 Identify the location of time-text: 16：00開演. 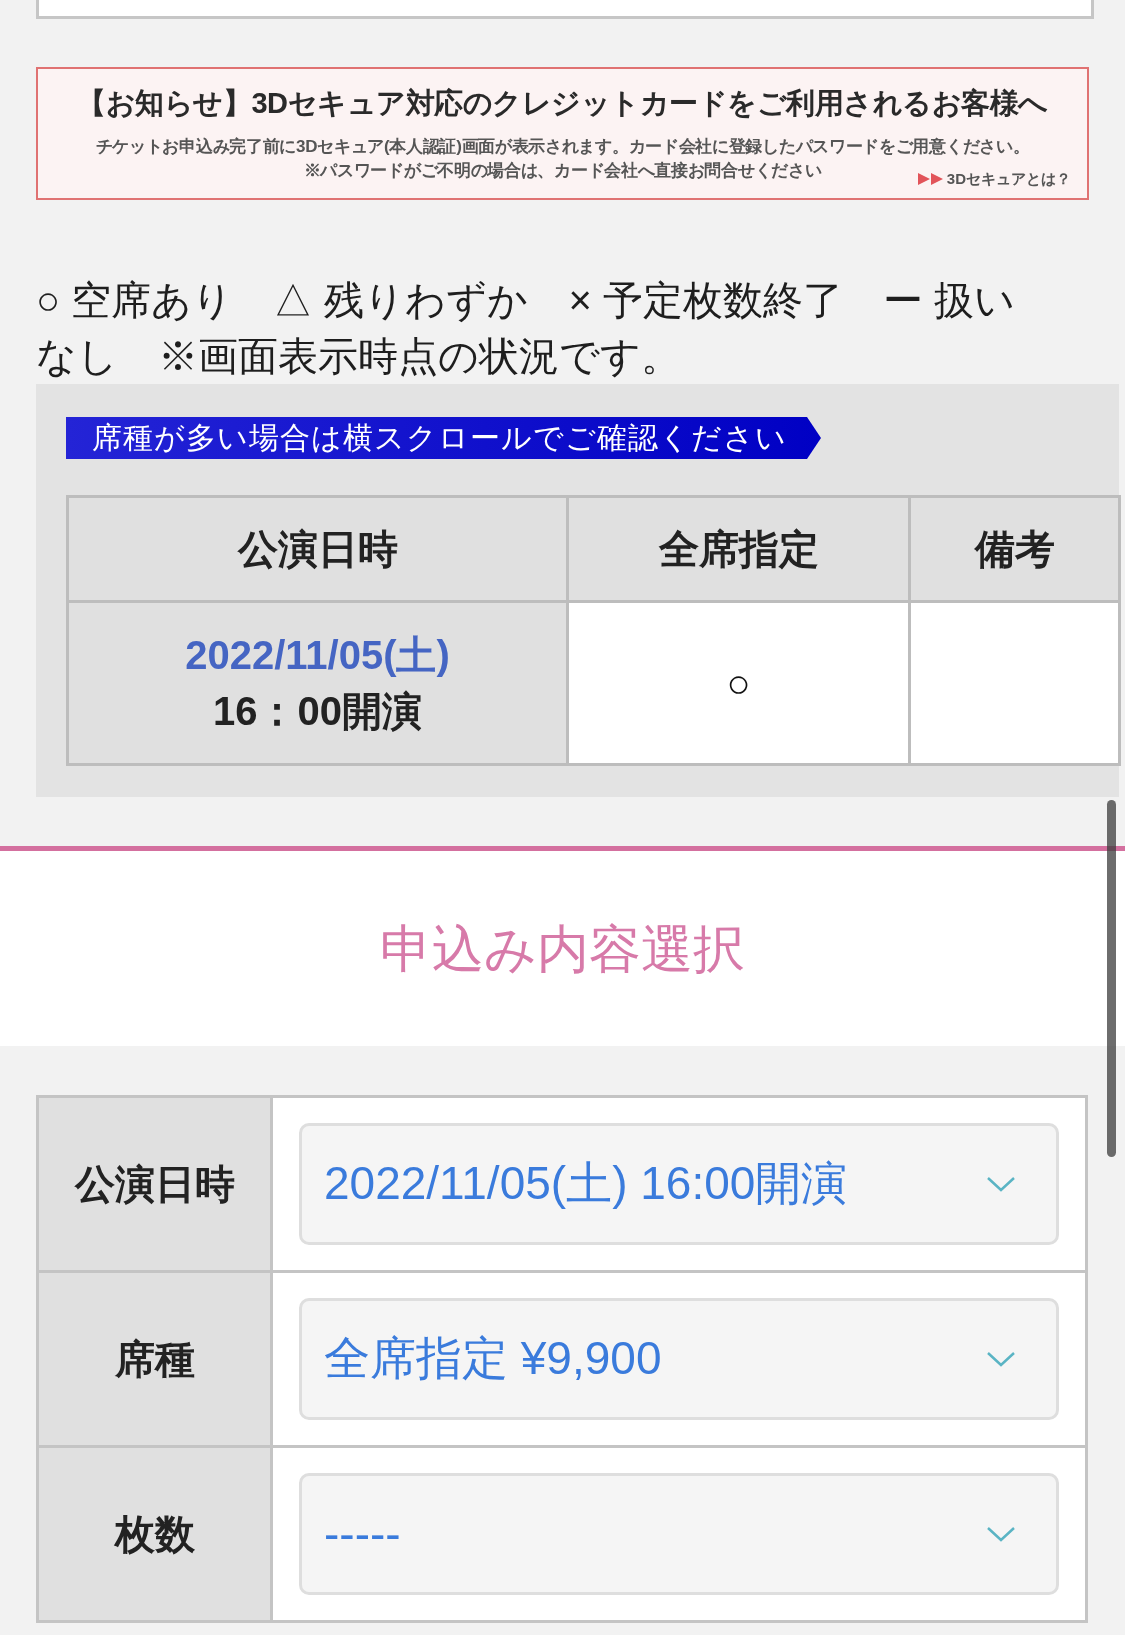
(317, 711).